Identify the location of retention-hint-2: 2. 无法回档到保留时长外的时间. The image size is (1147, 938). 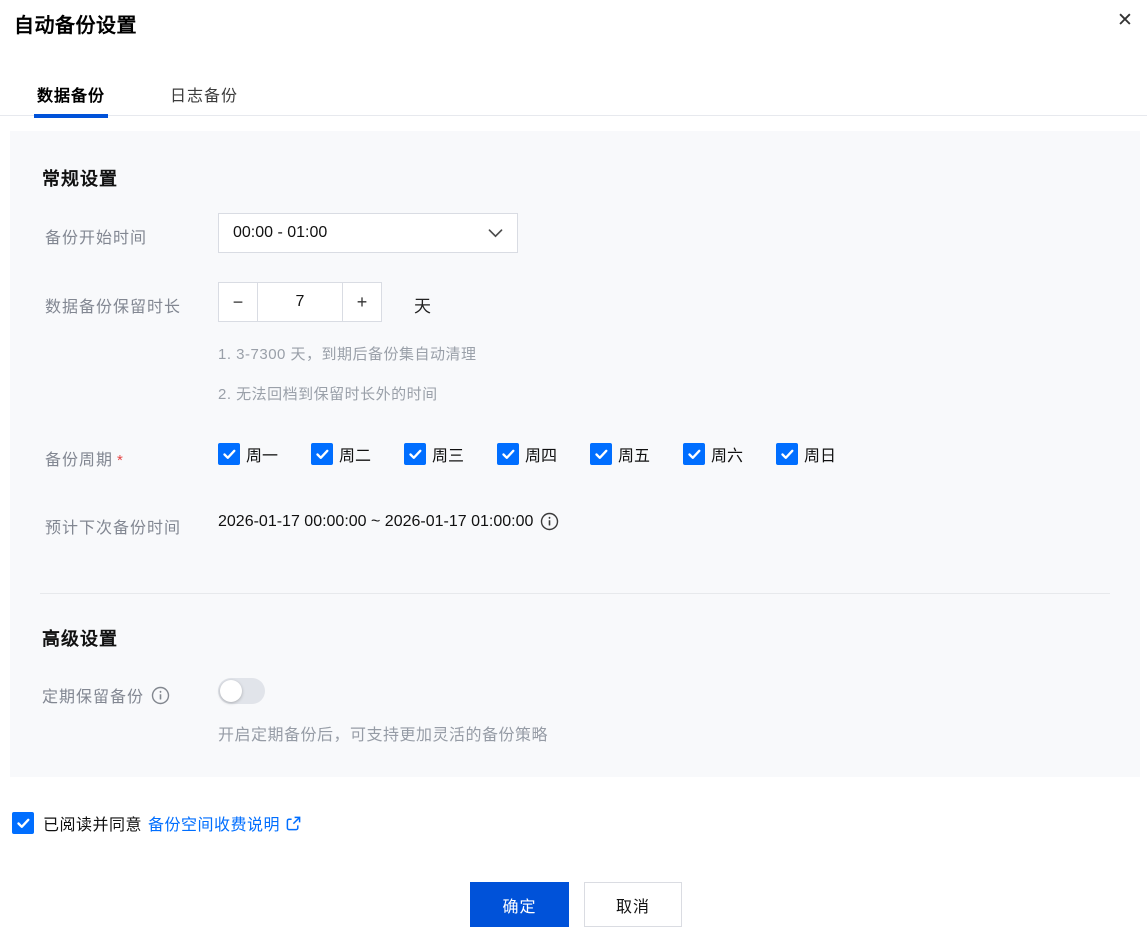
(328, 394).